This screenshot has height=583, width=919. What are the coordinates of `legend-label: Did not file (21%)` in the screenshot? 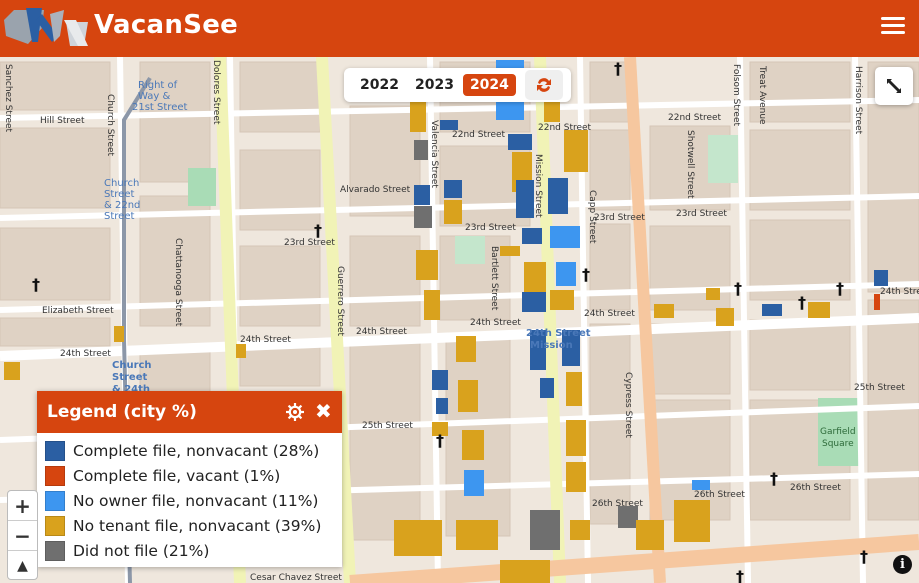 It's located at (141, 550).